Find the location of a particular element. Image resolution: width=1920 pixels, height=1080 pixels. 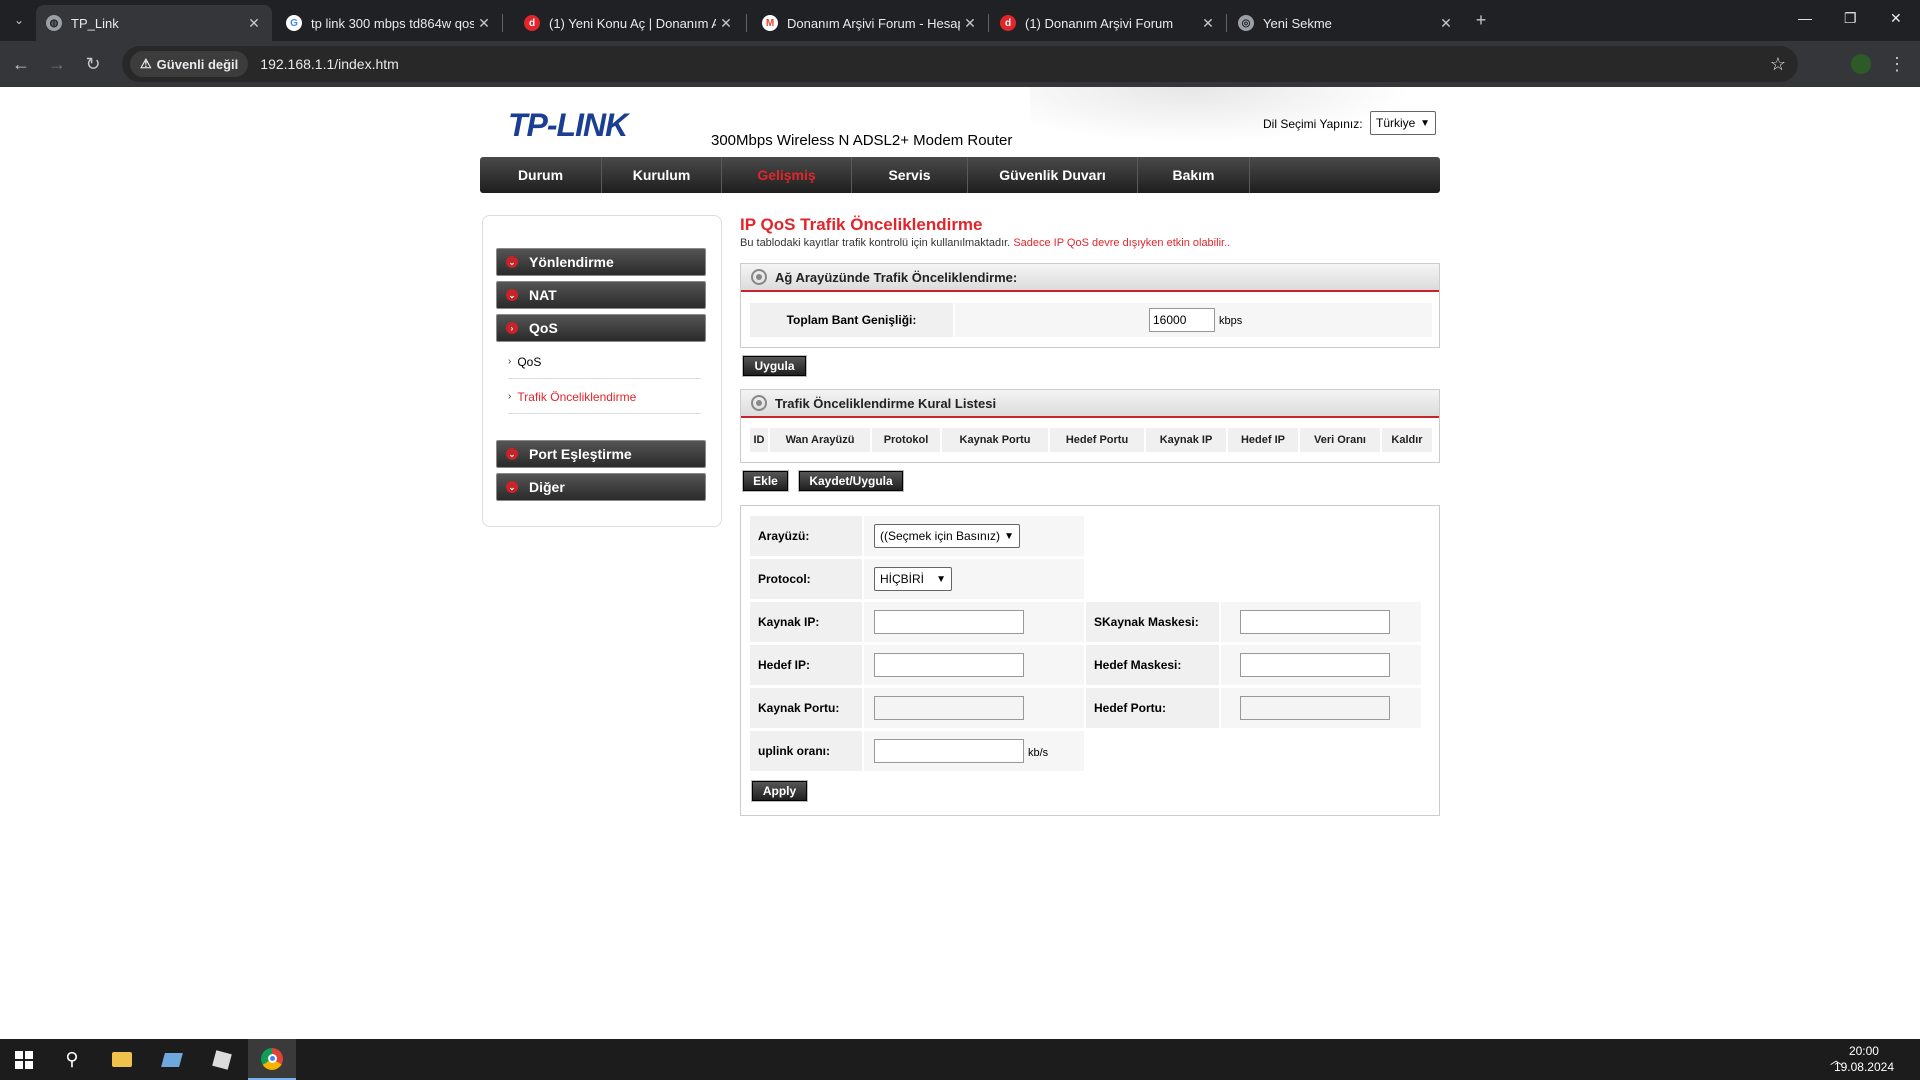

new-tab-icon: + is located at coordinates (1481, 20).